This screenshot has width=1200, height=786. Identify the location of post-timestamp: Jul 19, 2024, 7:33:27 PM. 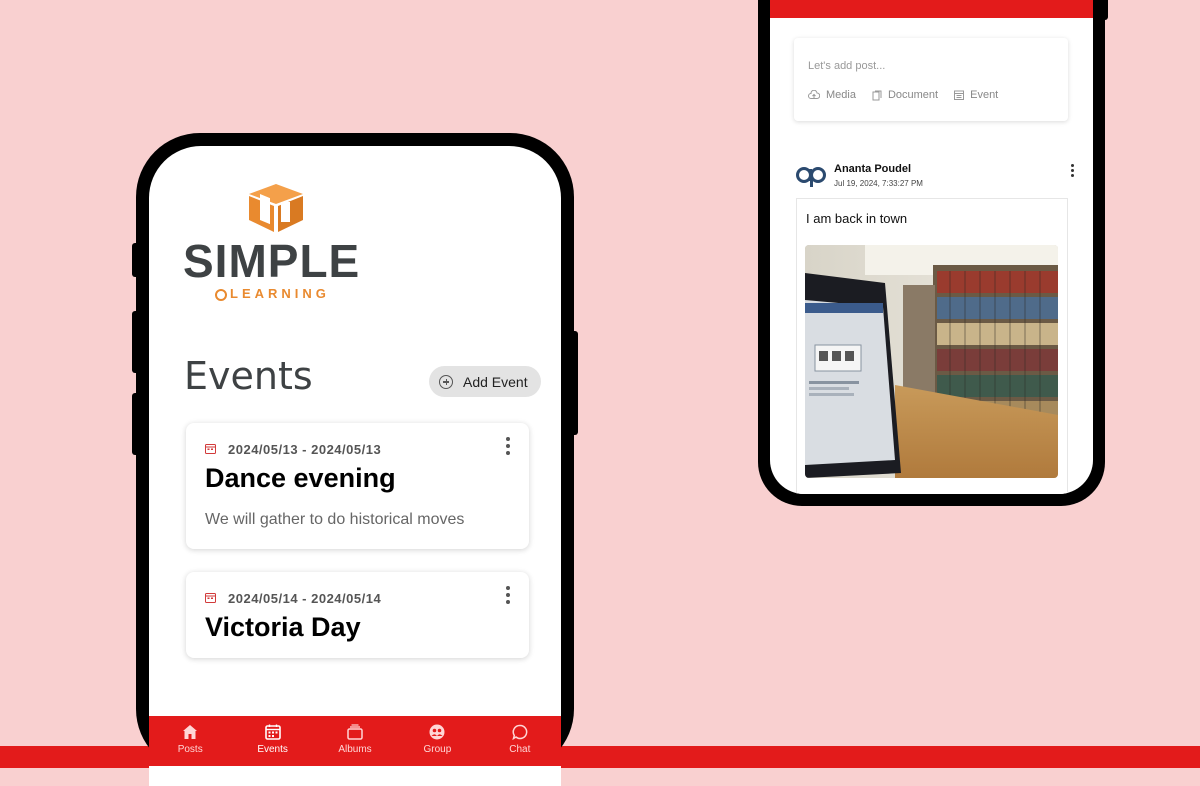
(878, 183).